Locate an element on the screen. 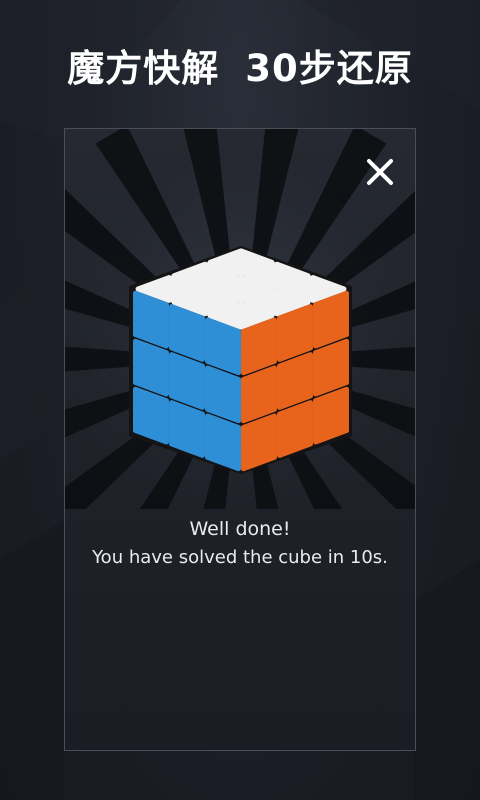 The height and width of the screenshot is (800, 480). rubiks-cube-icon is located at coordinates (240, 360).